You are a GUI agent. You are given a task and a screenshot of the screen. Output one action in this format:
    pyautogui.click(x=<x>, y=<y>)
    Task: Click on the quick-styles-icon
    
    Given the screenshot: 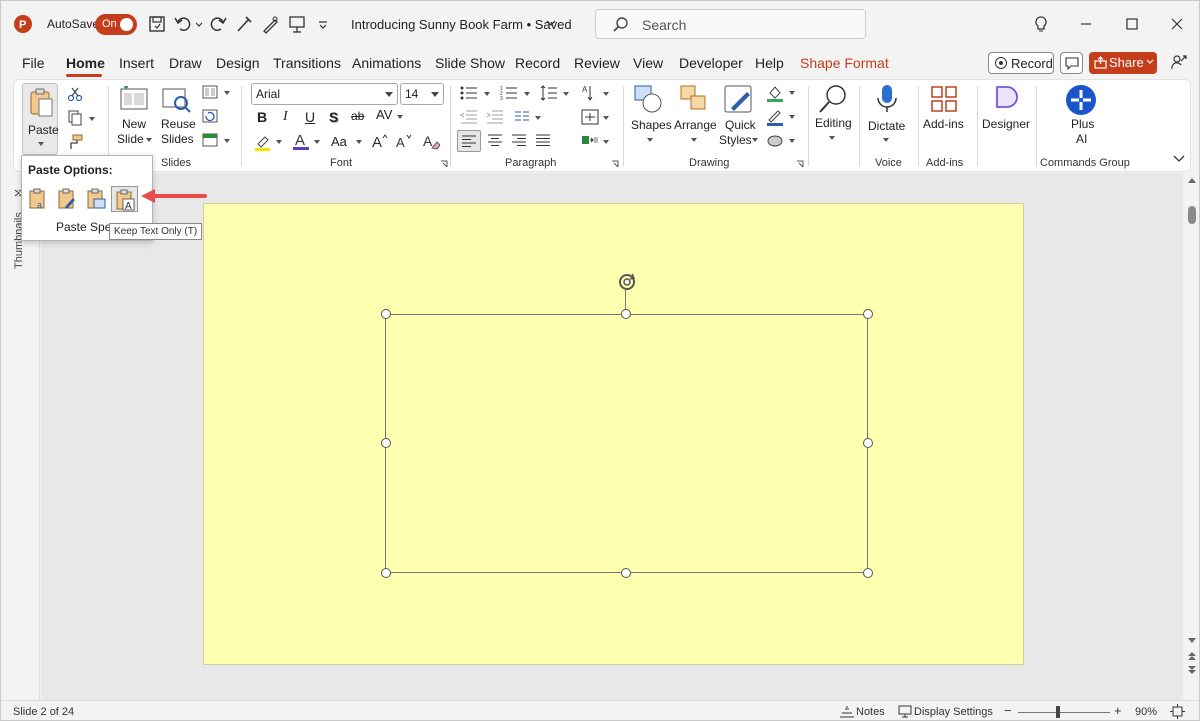 What is the action you would take?
    pyautogui.click(x=739, y=100)
    